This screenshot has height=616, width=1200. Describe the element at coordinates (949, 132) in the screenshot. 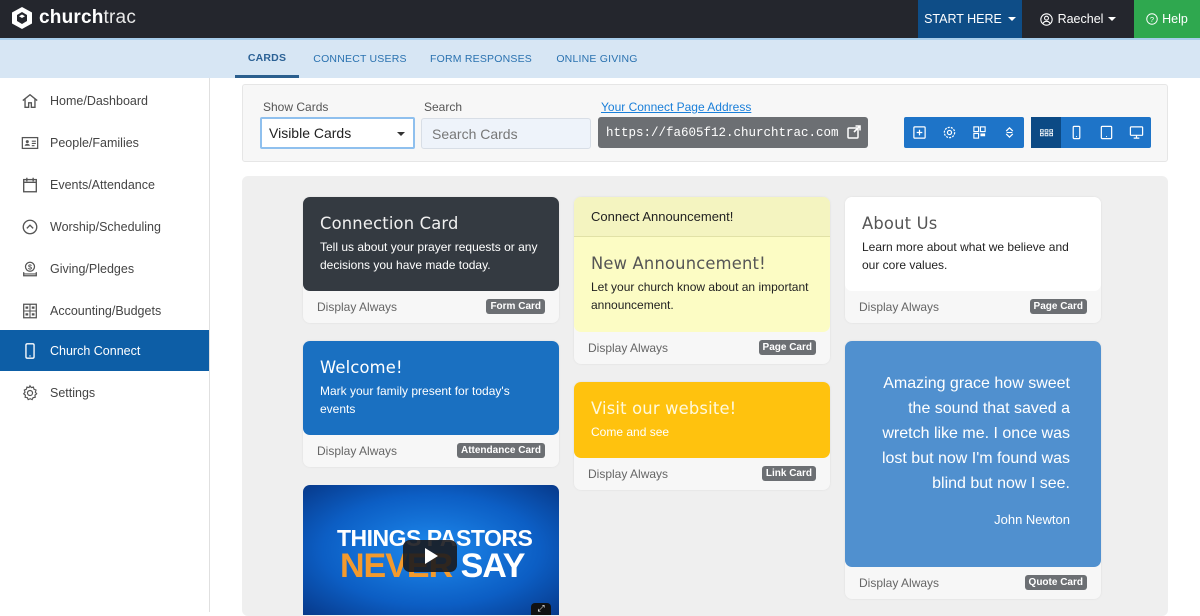

I see `settings-button` at that location.